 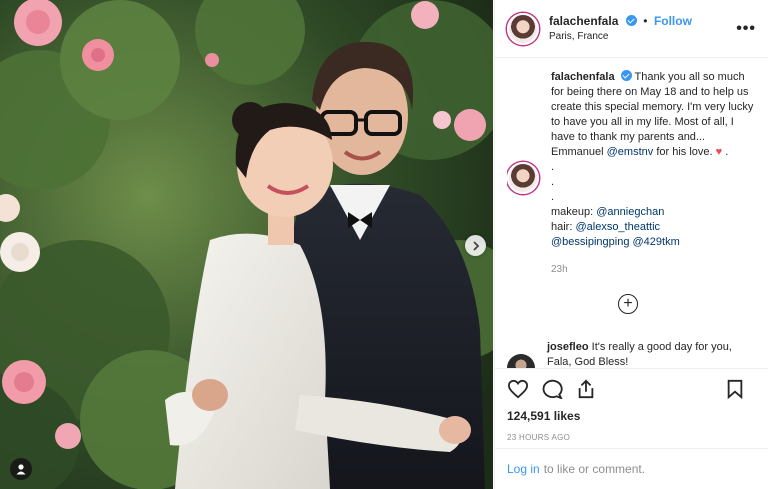 I want to click on mention-bessipingping: @bessipingping, so click(x=590, y=242).